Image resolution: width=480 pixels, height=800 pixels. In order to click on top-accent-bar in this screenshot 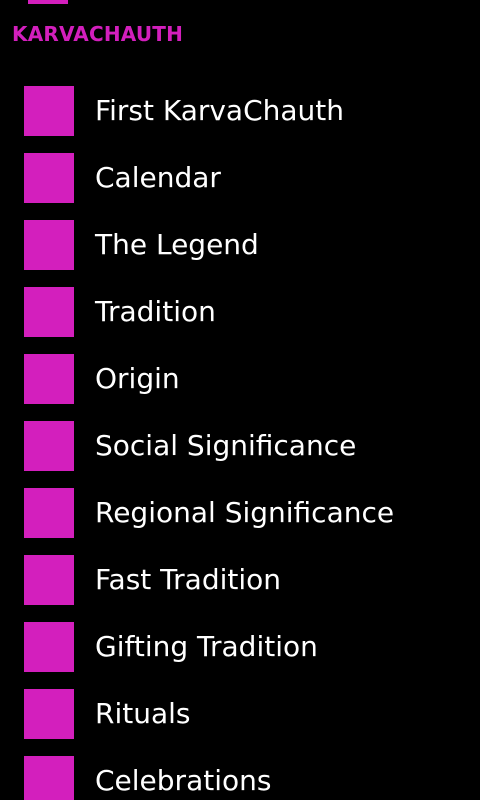, I will do `click(48, 2)`.